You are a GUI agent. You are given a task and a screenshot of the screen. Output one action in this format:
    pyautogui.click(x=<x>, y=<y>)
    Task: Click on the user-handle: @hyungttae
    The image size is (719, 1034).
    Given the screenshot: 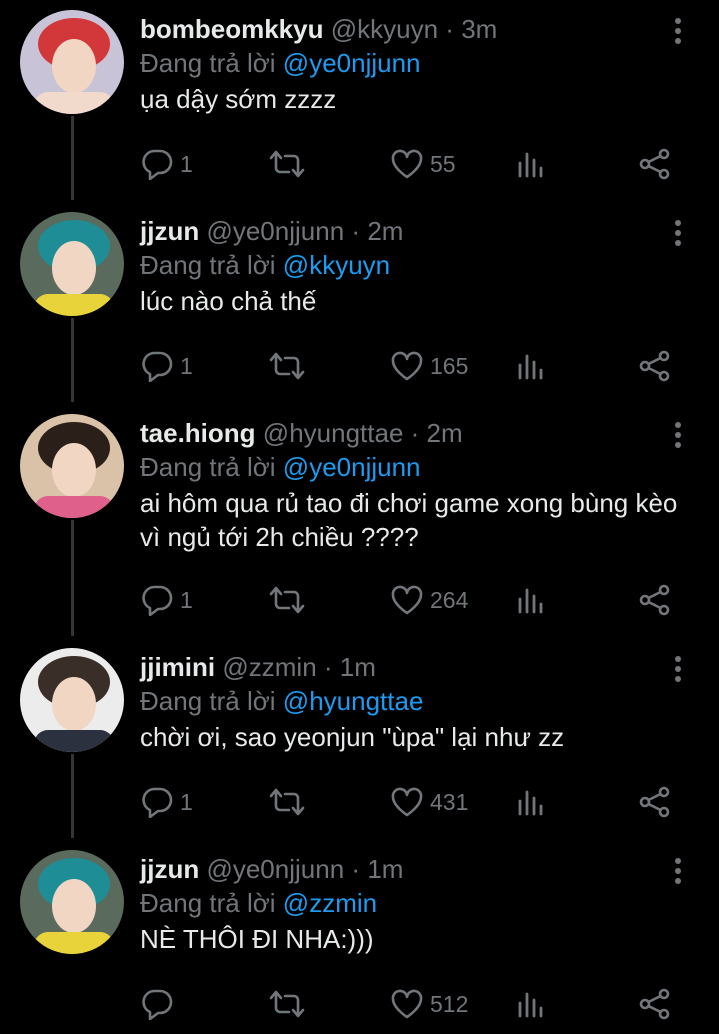 What is the action you would take?
    pyautogui.click(x=333, y=433)
    